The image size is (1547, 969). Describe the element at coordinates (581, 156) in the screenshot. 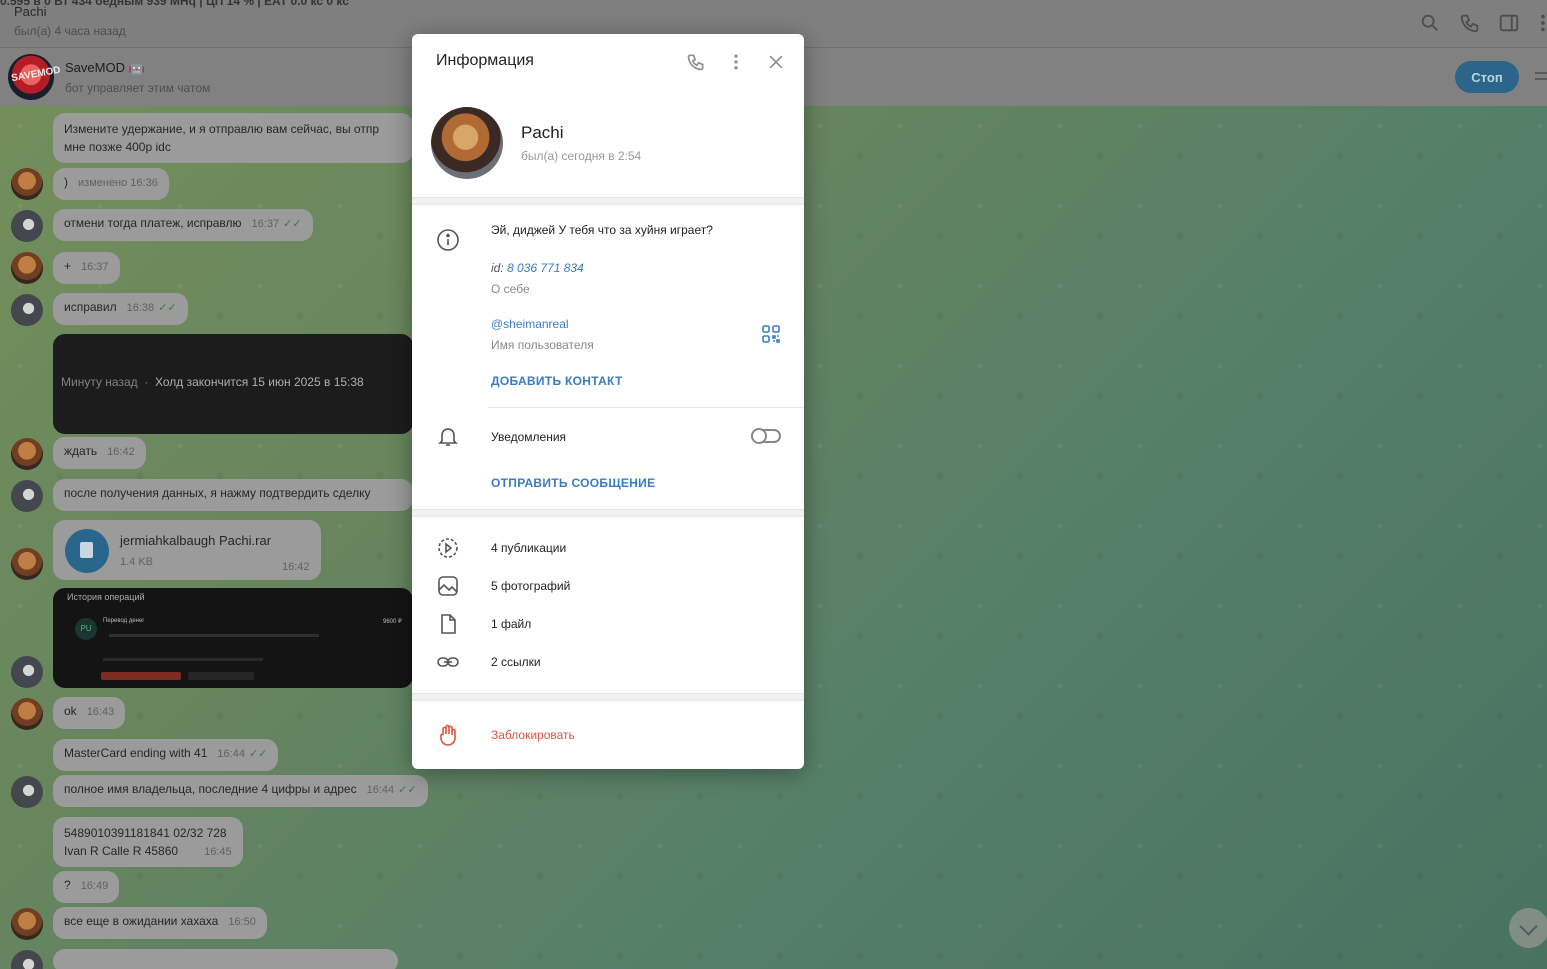

I see `profile-last-seen: был(а) сегодня в 2:54` at that location.